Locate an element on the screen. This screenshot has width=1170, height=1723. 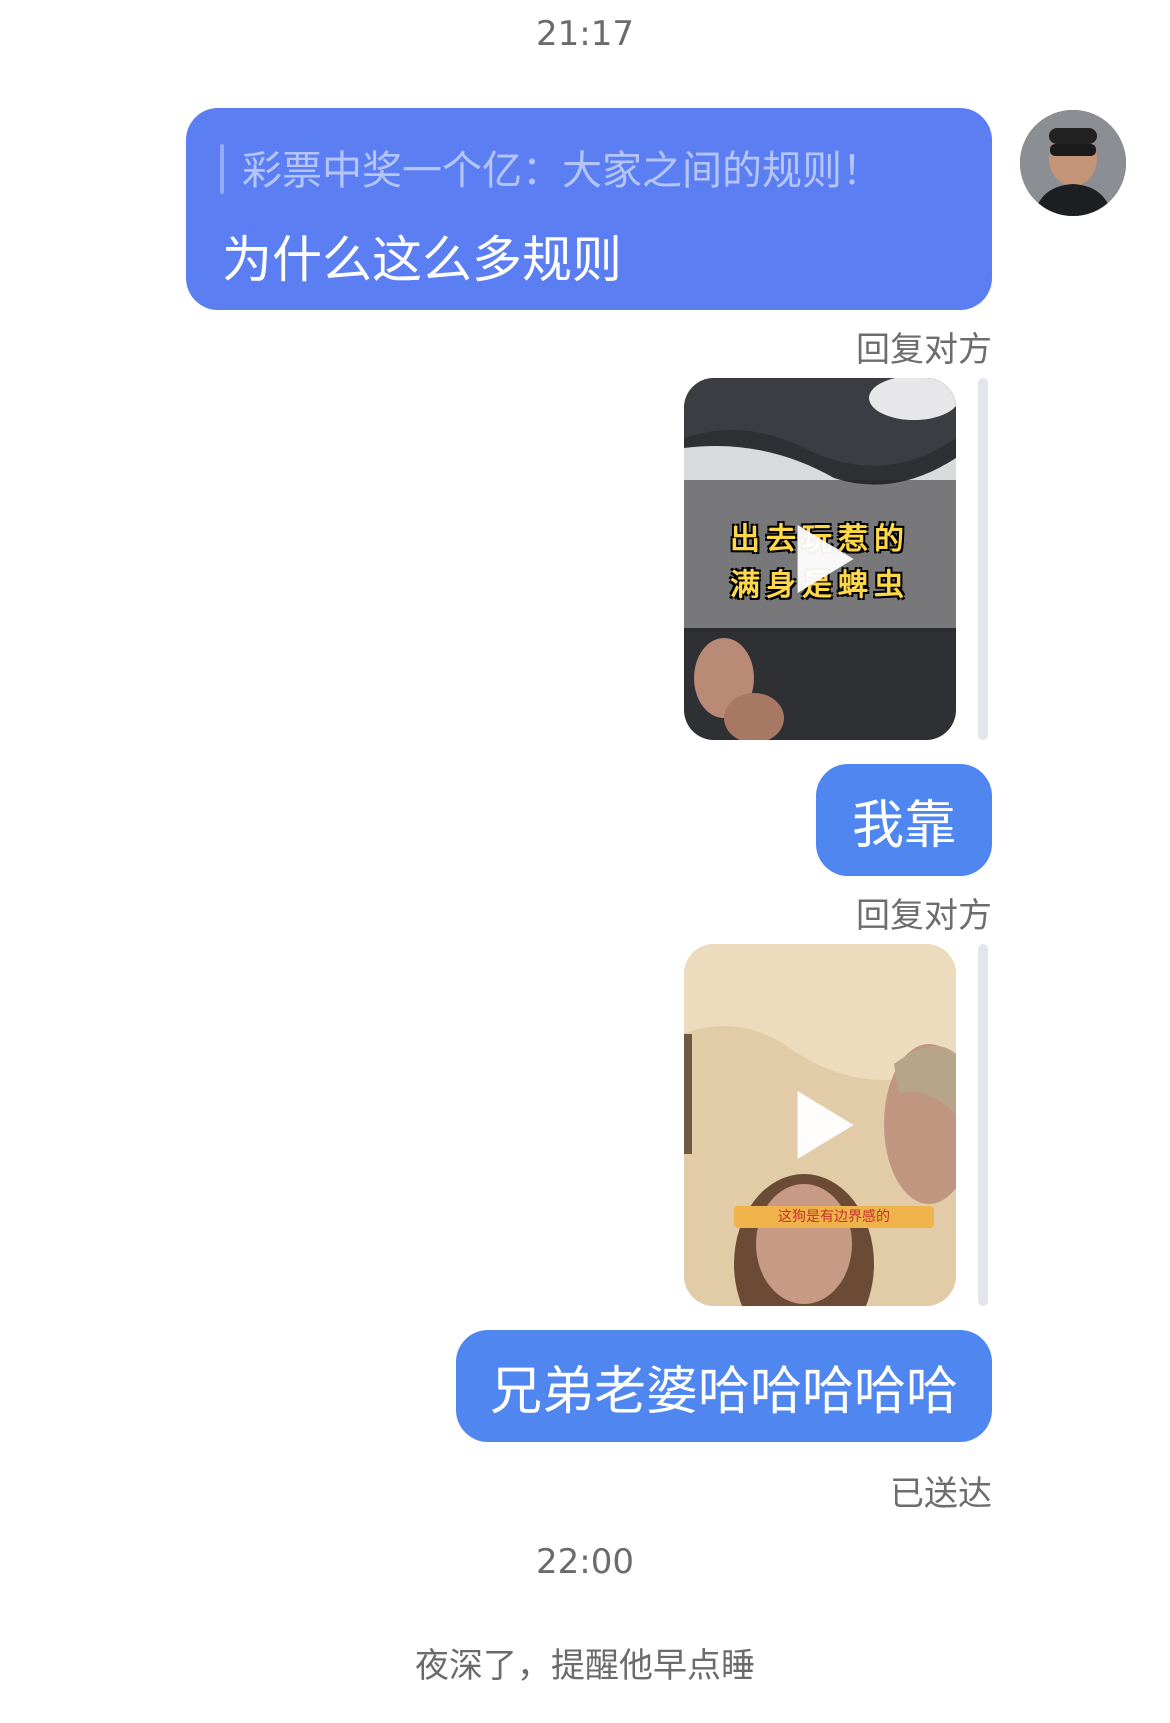
avatar-image is located at coordinates (1073, 163).